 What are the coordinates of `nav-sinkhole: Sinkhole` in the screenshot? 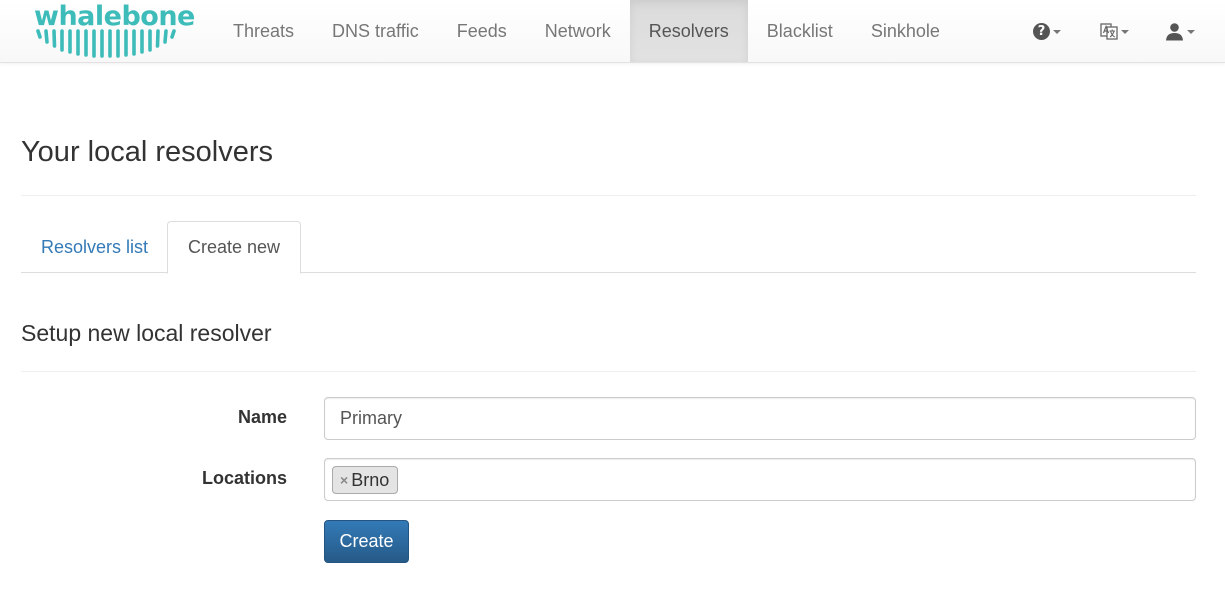 It's located at (905, 31).